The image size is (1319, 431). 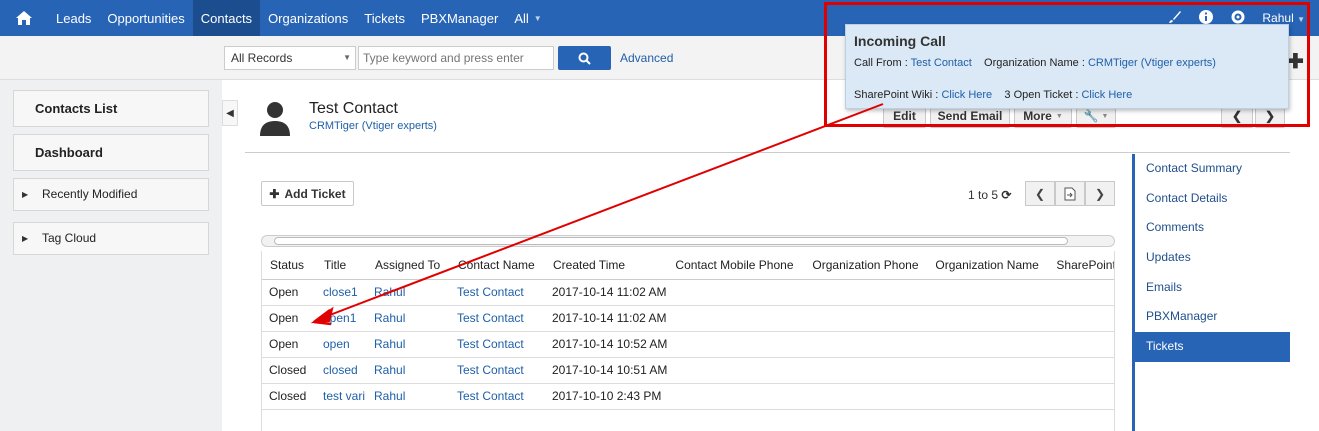 What do you see at coordinates (73, 18) in the screenshot?
I see `nav-leads: Leads` at bounding box center [73, 18].